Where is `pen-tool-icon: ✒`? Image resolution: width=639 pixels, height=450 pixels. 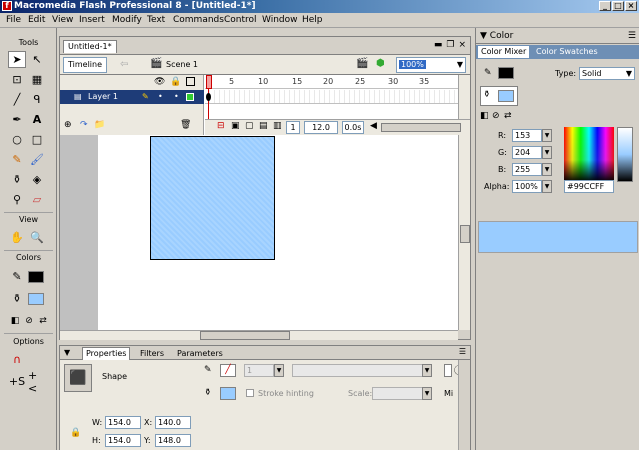
pen-tool-icon: ✒ is located at coordinates (17, 119).